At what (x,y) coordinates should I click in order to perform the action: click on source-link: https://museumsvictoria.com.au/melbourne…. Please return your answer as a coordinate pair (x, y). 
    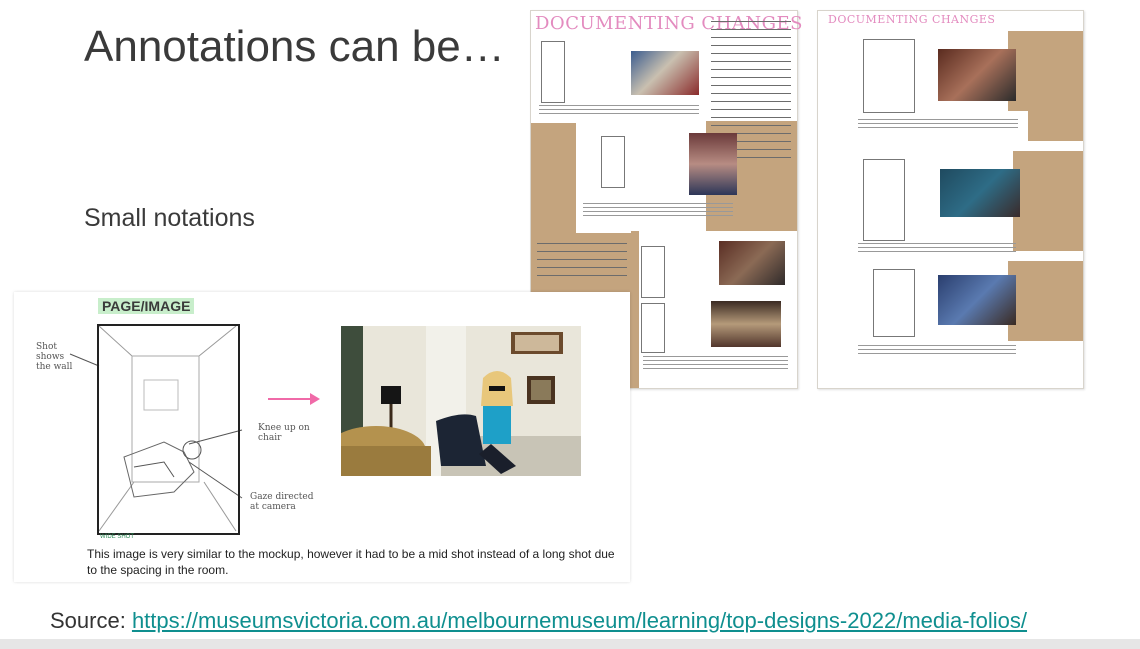
    Looking at the image, I should click on (579, 620).